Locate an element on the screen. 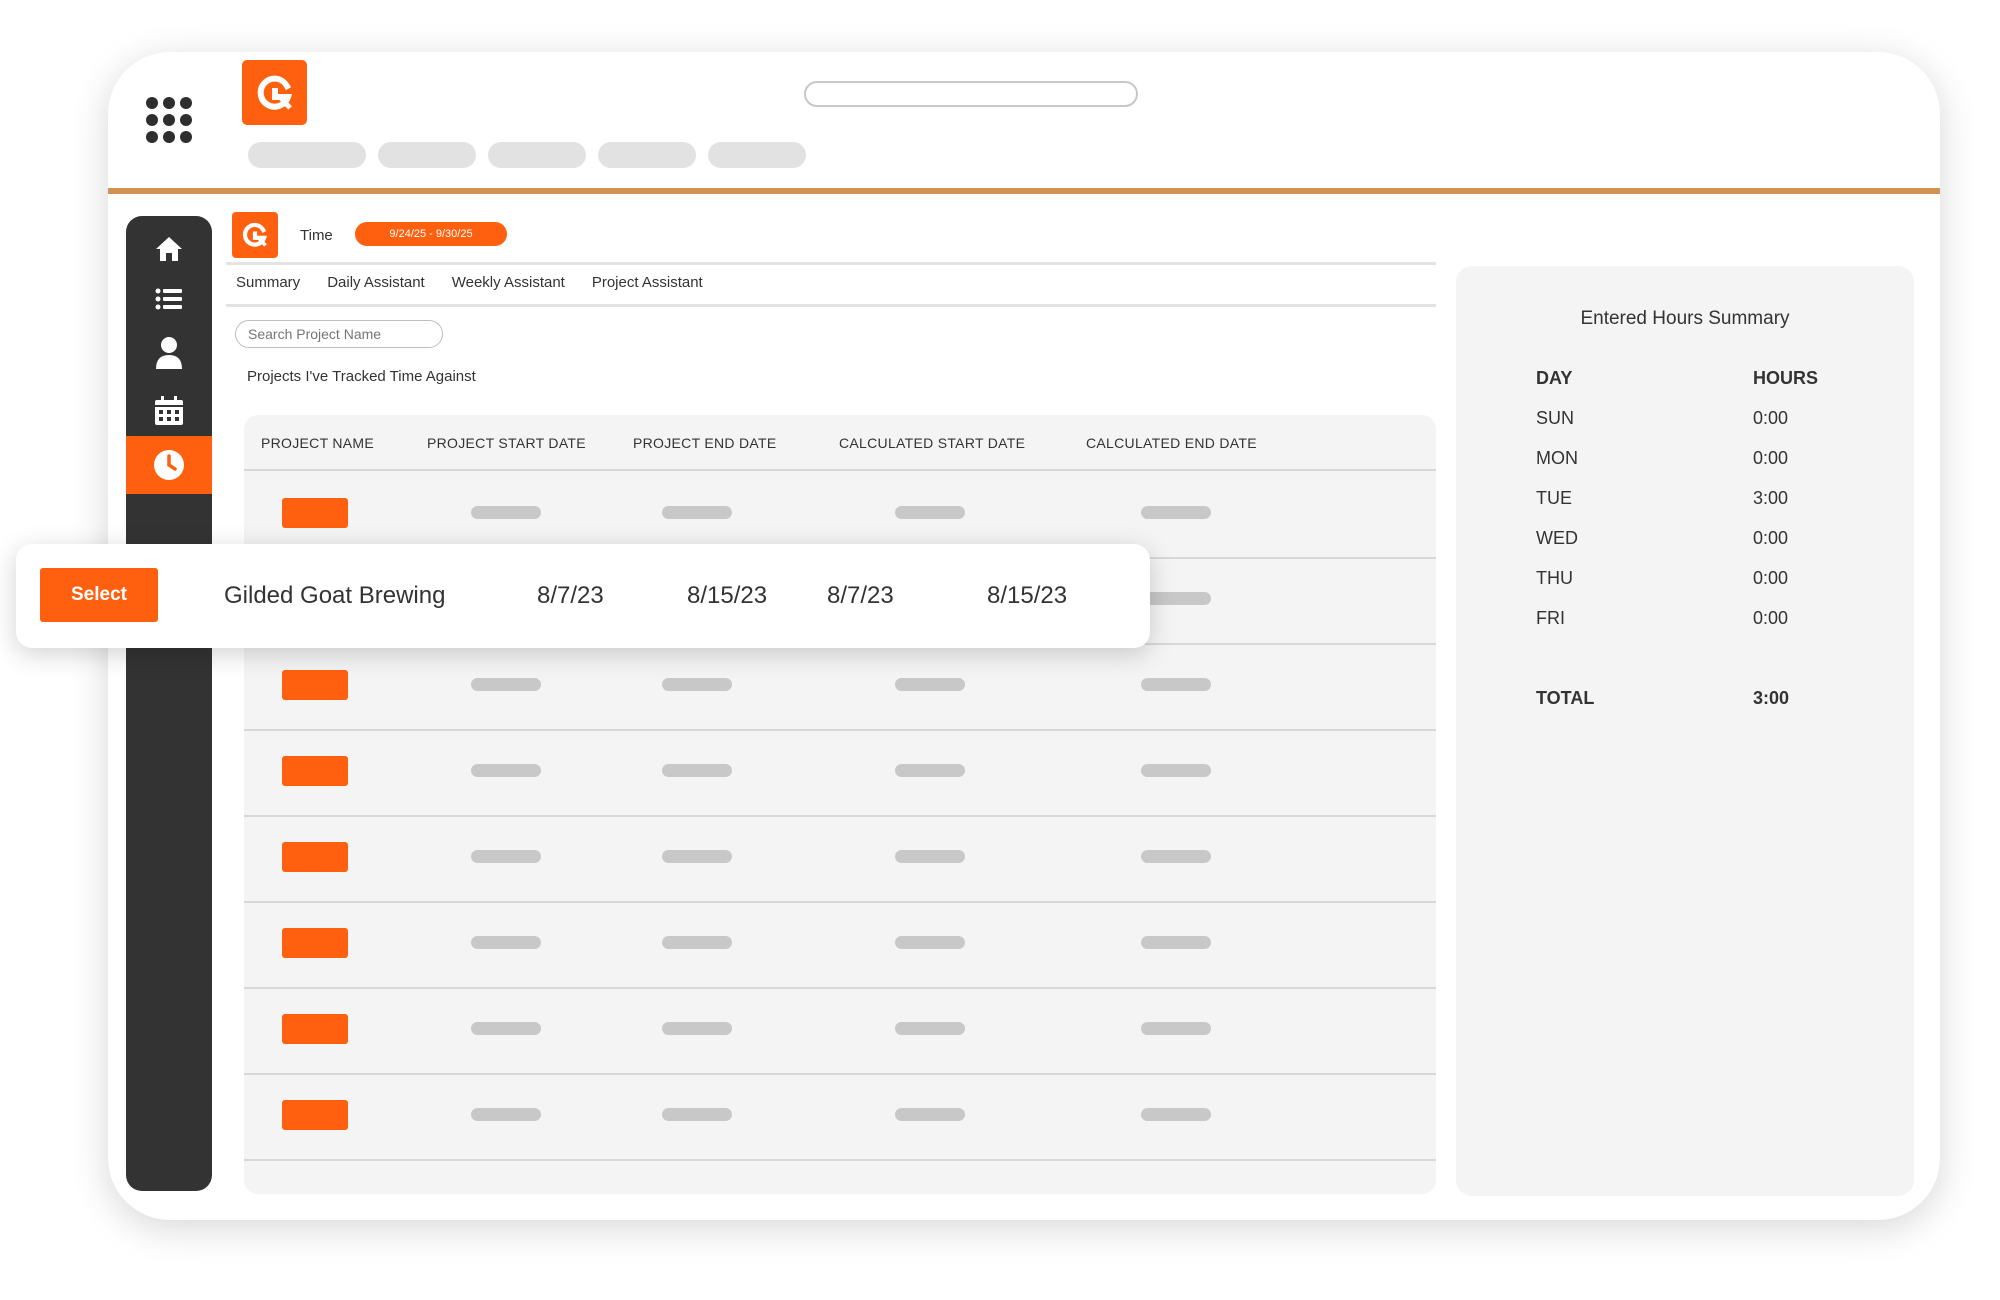 This screenshot has width=2000, height=1300. total-hours: 3:00 is located at coordinates (1771, 698).